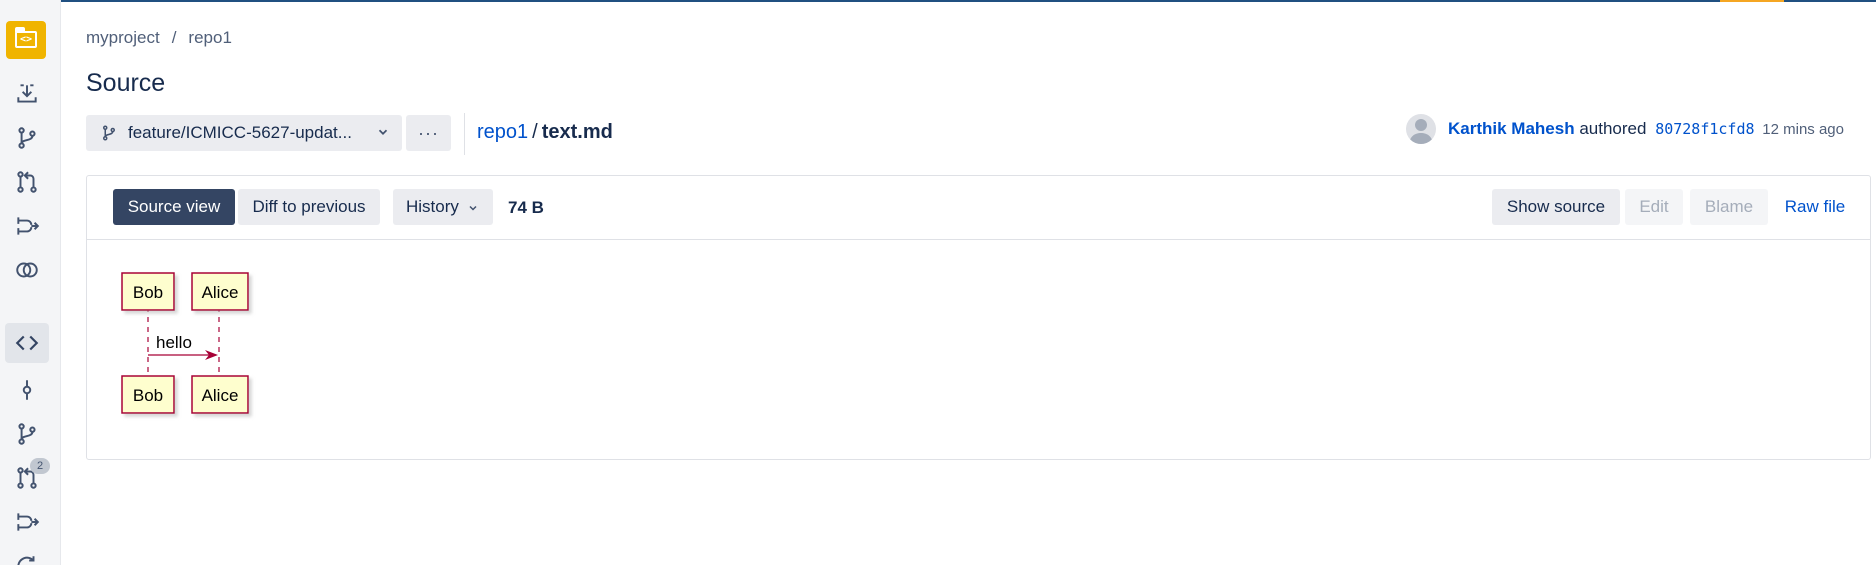 Image resolution: width=1876 pixels, height=565 pixels. What do you see at coordinates (220, 292) in the screenshot?
I see `participant-label-alice-top: Alice` at bounding box center [220, 292].